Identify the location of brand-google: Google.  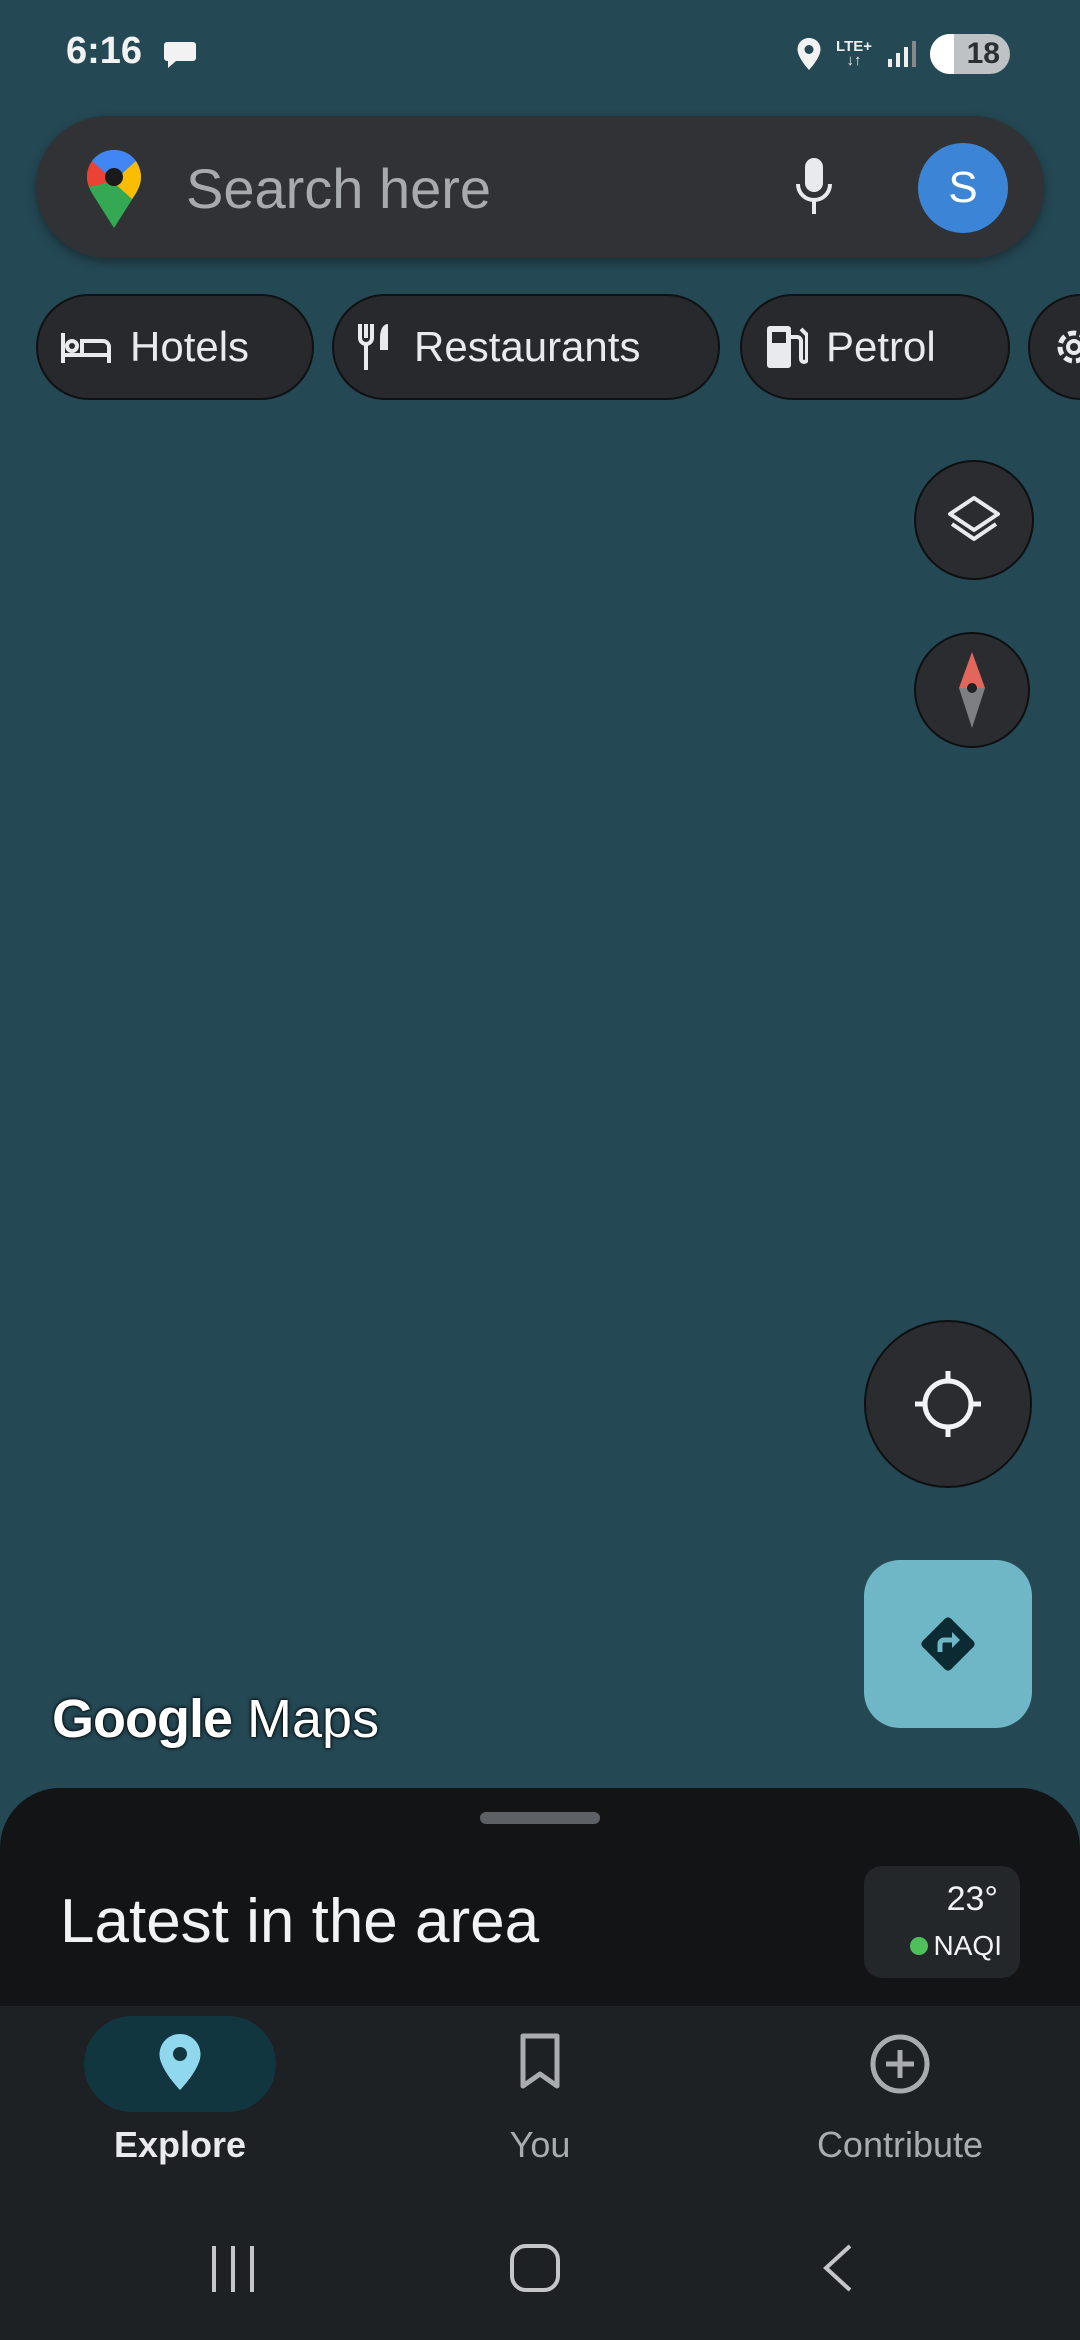
(142, 1719).